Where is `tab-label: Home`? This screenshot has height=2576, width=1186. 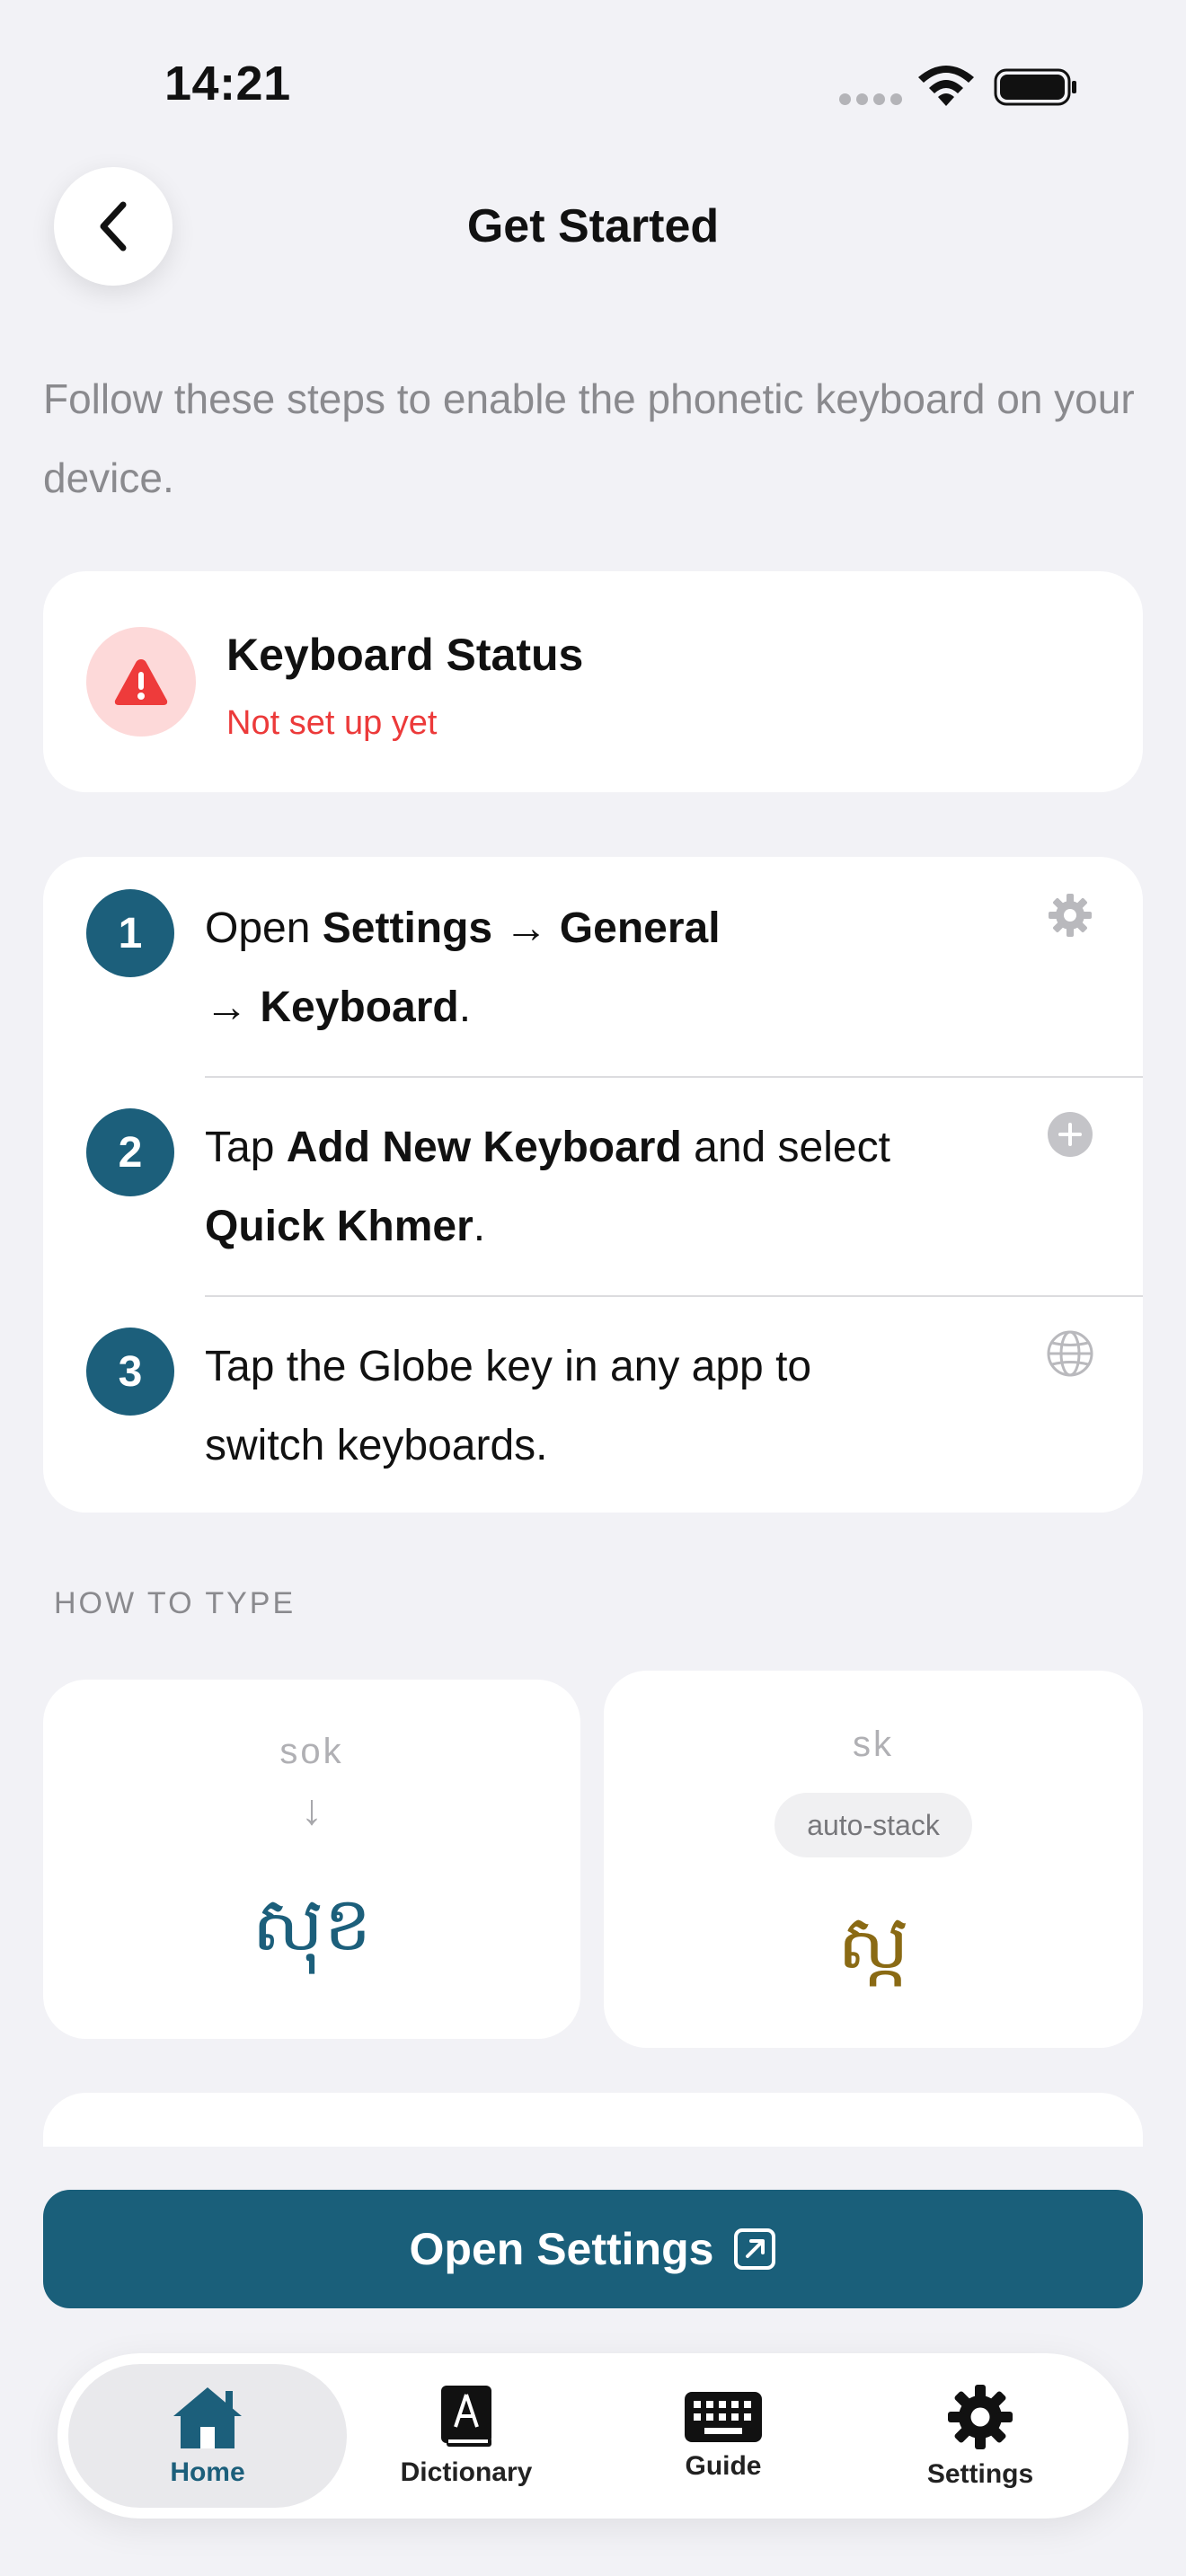
tab-label: Home is located at coordinates (207, 2472).